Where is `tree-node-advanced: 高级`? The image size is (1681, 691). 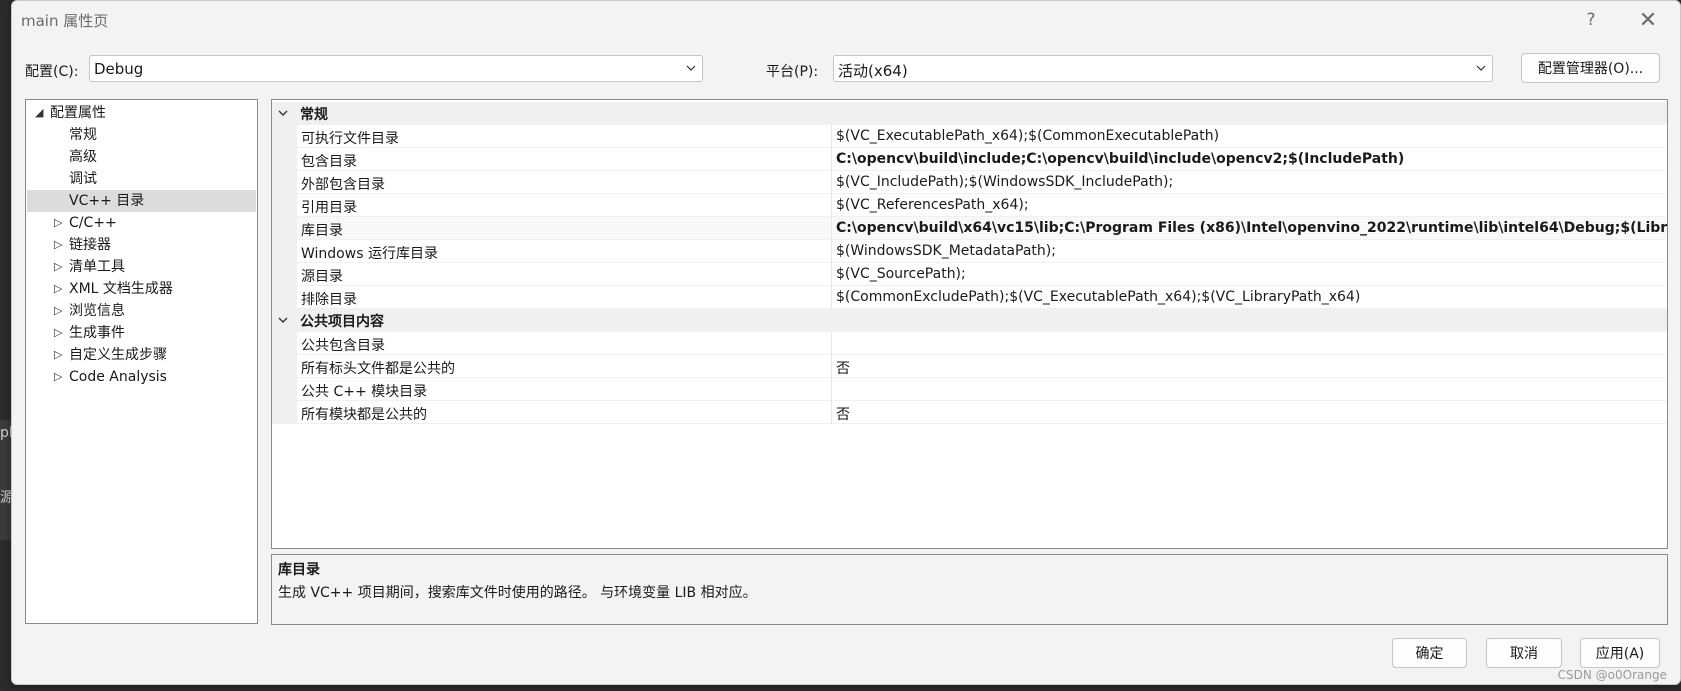
tree-node-advanced: 高级 is located at coordinates (141, 157).